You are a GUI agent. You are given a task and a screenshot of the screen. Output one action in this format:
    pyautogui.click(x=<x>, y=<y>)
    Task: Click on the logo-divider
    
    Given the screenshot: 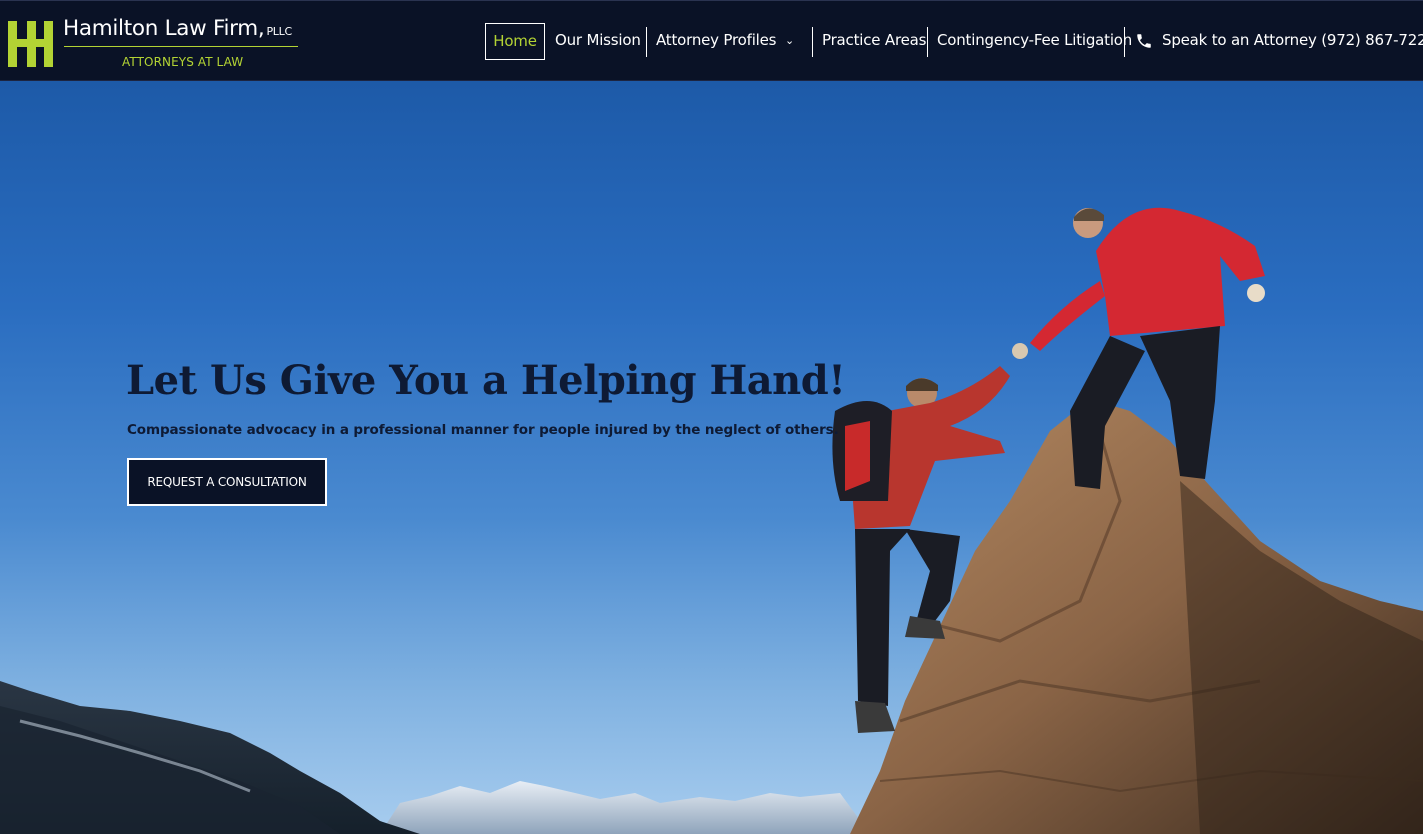 What is the action you would take?
    pyautogui.click(x=181, y=46)
    